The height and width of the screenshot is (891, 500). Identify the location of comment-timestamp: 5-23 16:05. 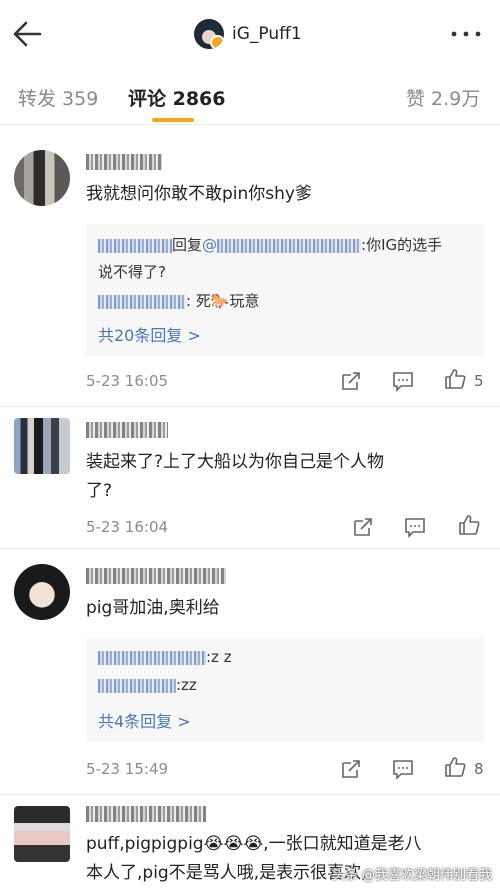
(127, 381).